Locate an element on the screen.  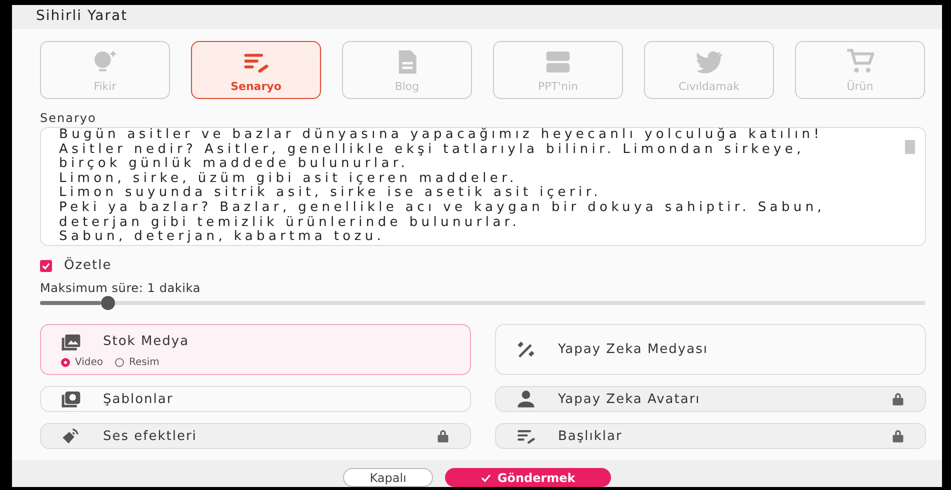
slider-thumb is located at coordinates (108, 303).